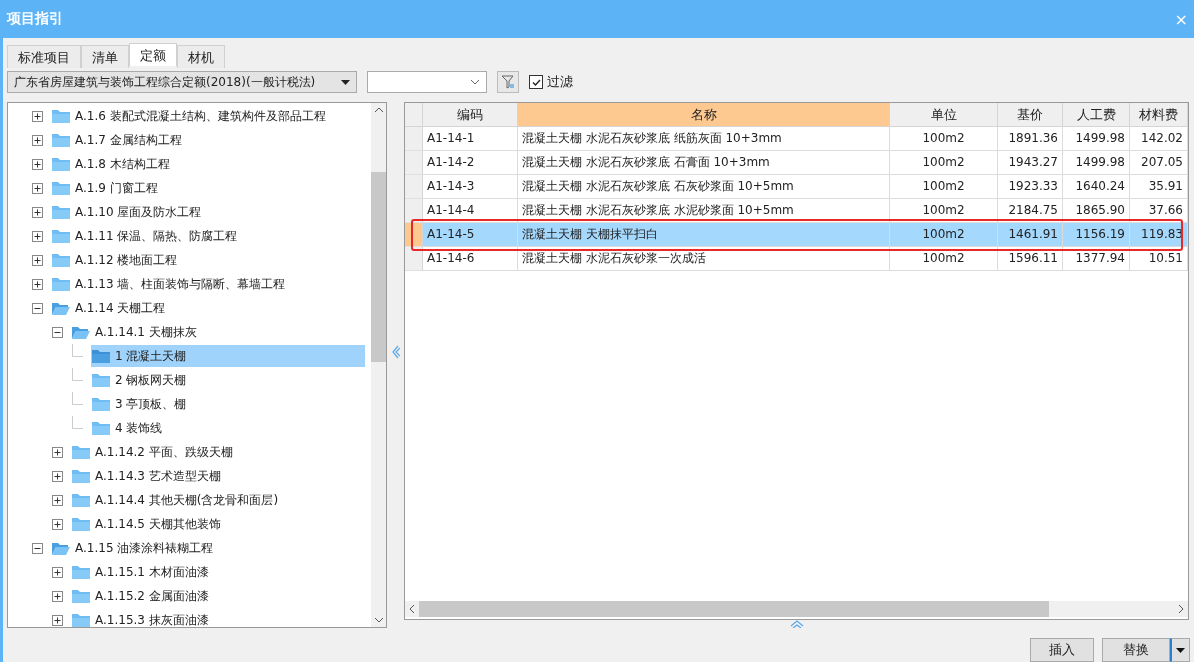  Describe the element at coordinates (1062, 650) in the screenshot. I see `insert-button: 插入` at that location.